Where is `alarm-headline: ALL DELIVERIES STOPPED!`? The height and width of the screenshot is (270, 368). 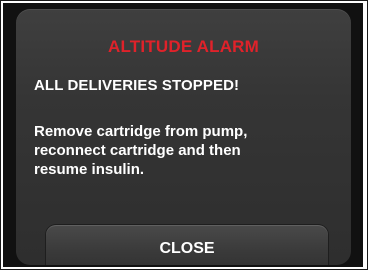 alarm-headline: ALL DELIVERIES STOPPED! is located at coordinates (137, 85).